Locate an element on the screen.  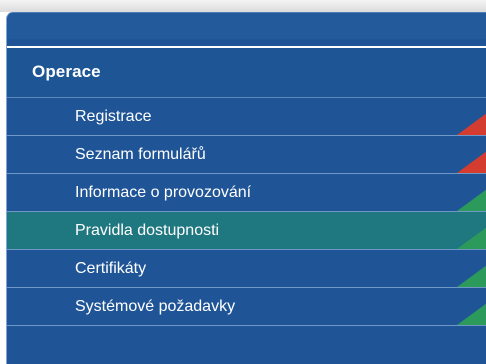
menu-item-label: Informace o provozování is located at coordinates (163, 192).